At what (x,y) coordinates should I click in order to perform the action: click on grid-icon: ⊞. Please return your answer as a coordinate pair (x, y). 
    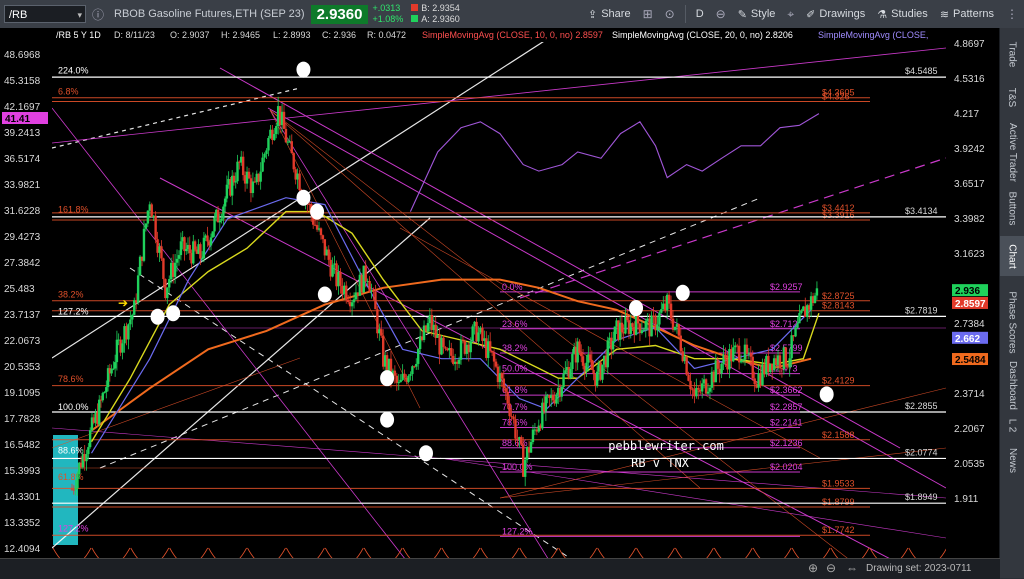
    Looking at the image, I should click on (648, 14).